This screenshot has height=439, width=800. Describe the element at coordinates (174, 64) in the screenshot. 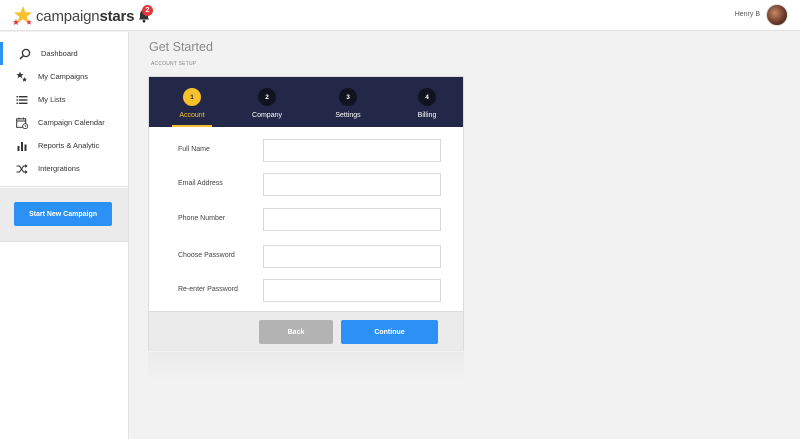

I see `breadcrumb: ACCOUNT SETUP` at that location.